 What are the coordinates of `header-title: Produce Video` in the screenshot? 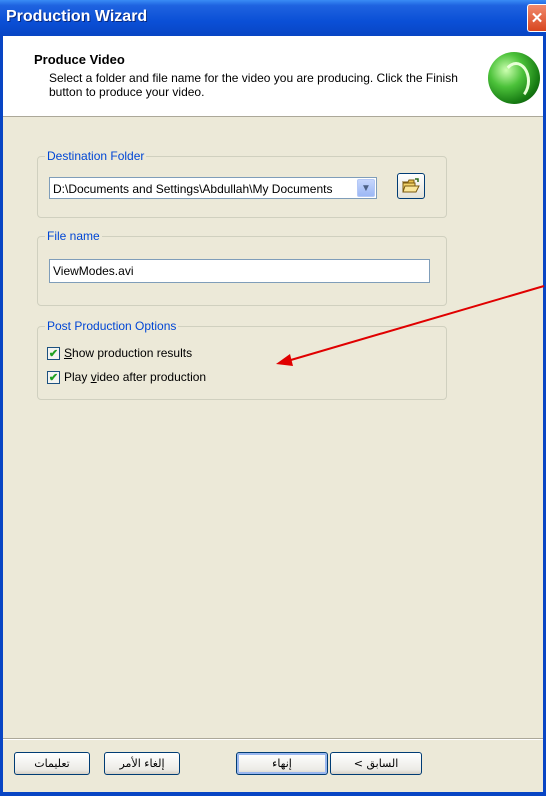 It's located at (79, 59).